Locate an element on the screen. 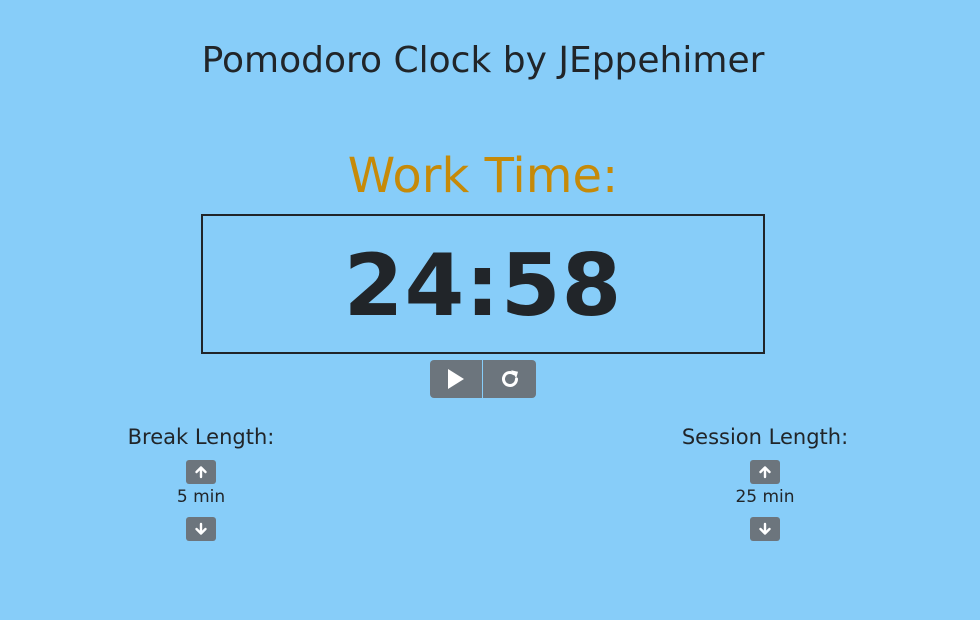 The height and width of the screenshot is (620, 980). break-decrement-button is located at coordinates (201, 529).